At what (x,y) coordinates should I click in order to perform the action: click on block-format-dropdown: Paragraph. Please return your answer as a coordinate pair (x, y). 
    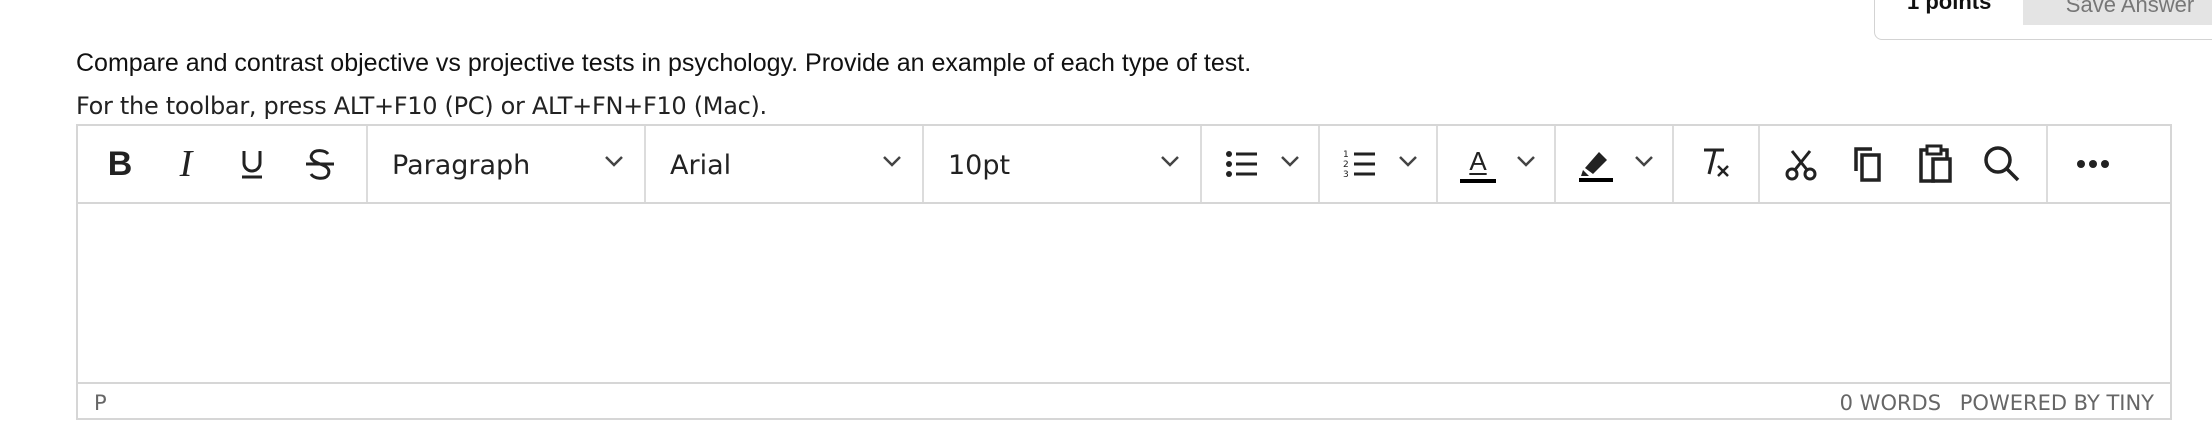
    Looking at the image, I should click on (507, 164).